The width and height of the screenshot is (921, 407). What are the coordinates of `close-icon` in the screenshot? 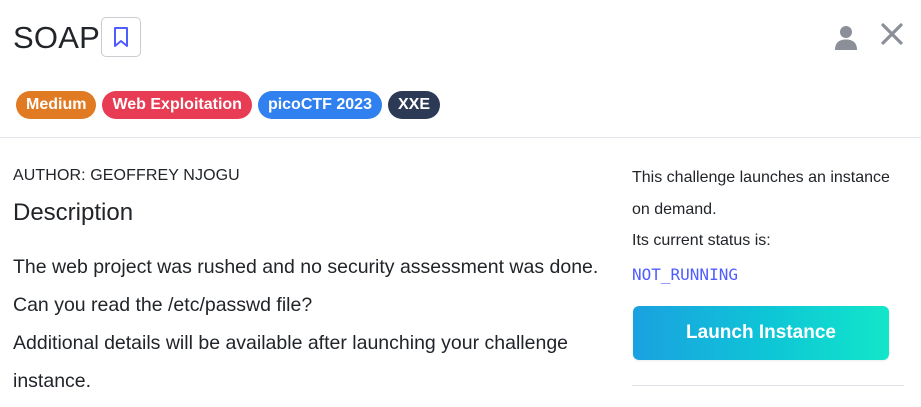 It's located at (892, 34).